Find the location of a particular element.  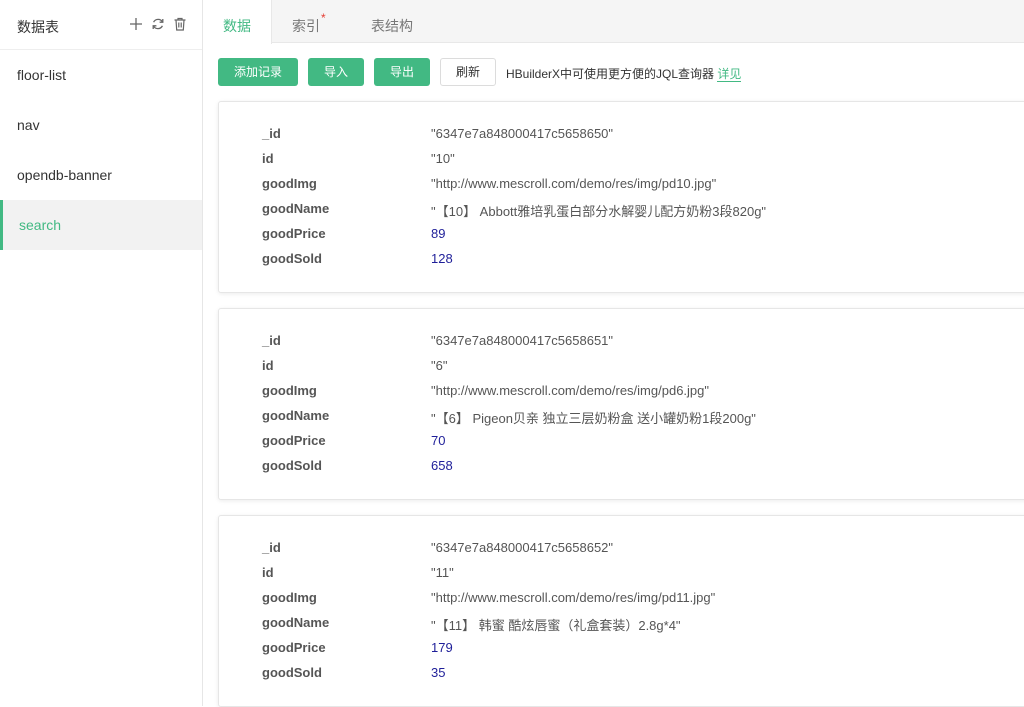

jql-details-link: 详见 is located at coordinates (729, 74).